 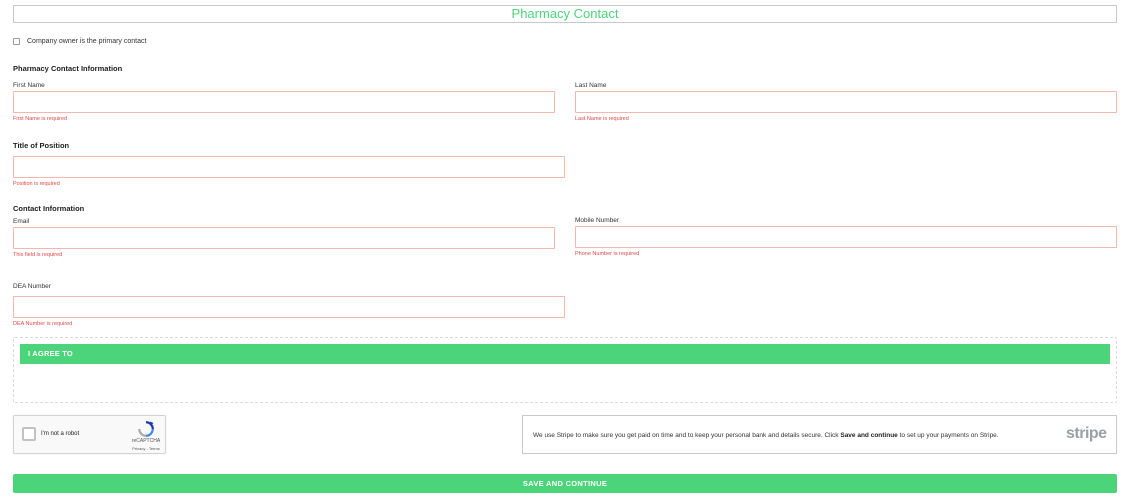 What do you see at coordinates (869, 435) in the screenshot?
I see `stripe-save-continue-emphasis: Save and continue` at bounding box center [869, 435].